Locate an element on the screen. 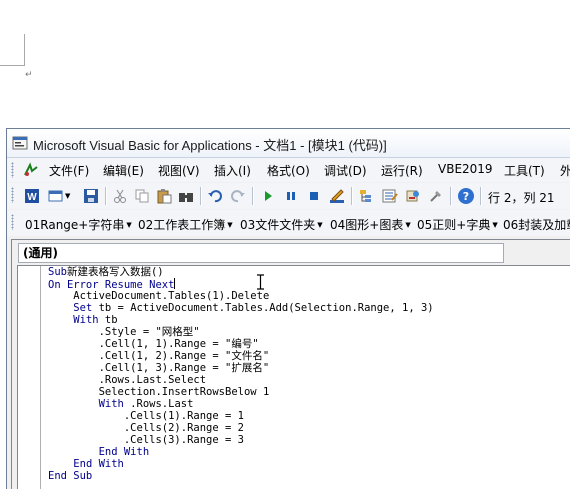  object-browser-icon is located at coordinates (413, 196).